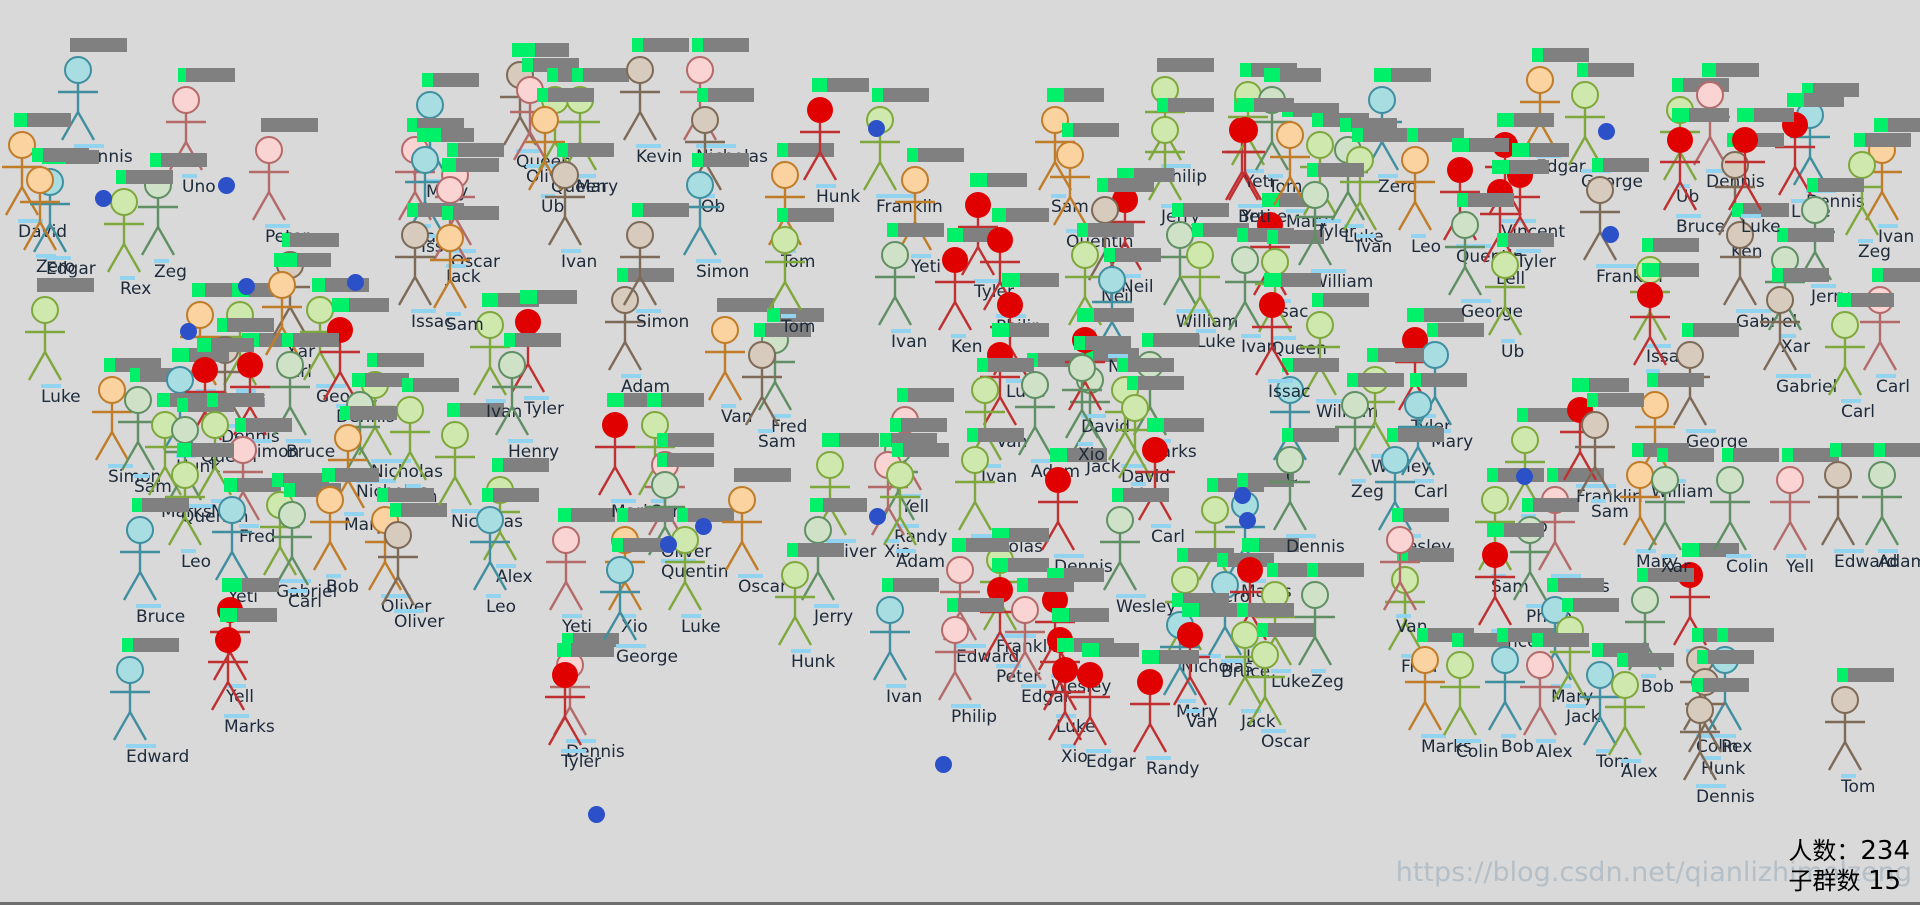 Image resolution: width=1920 pixels, height=905 pixels. What do you see at coordinates (1289, 390) in the screenshot?
I see `agent-name-label: Issac` at bounding box center [1289, 390].